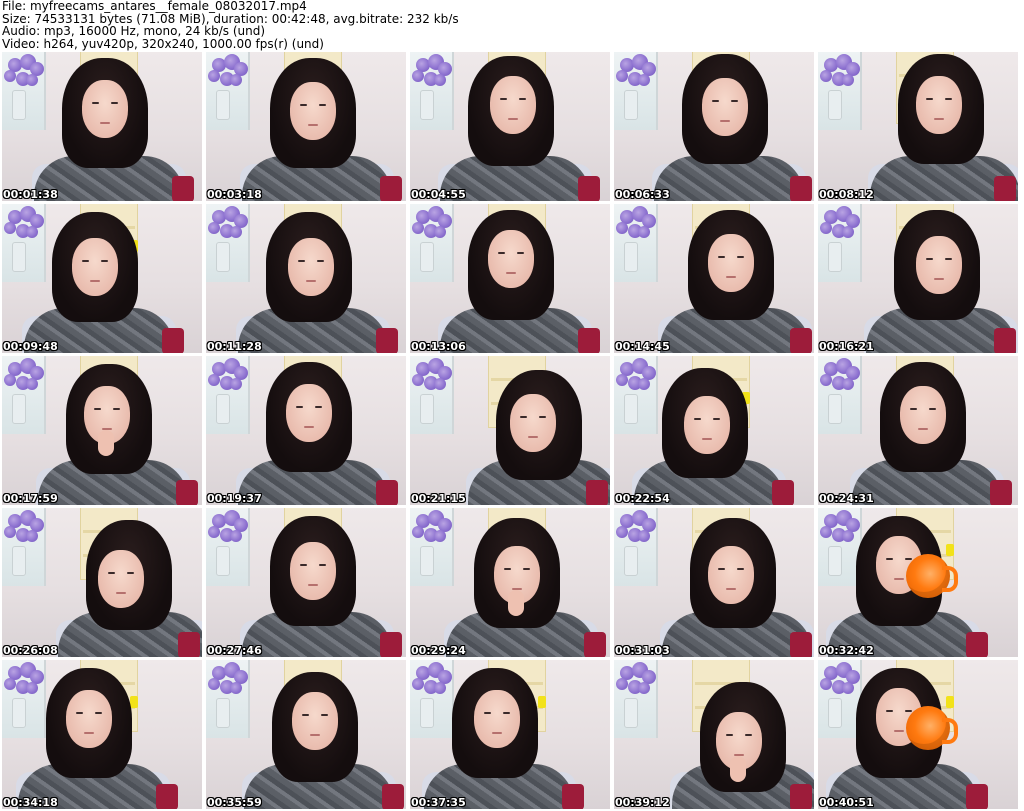 Image resolution: width=1024 pixels, height=811 pixels. Describe the element at coordinates (102, 278) in the screenshot. I see `video-thumbnail: 00:09:48` at that location.